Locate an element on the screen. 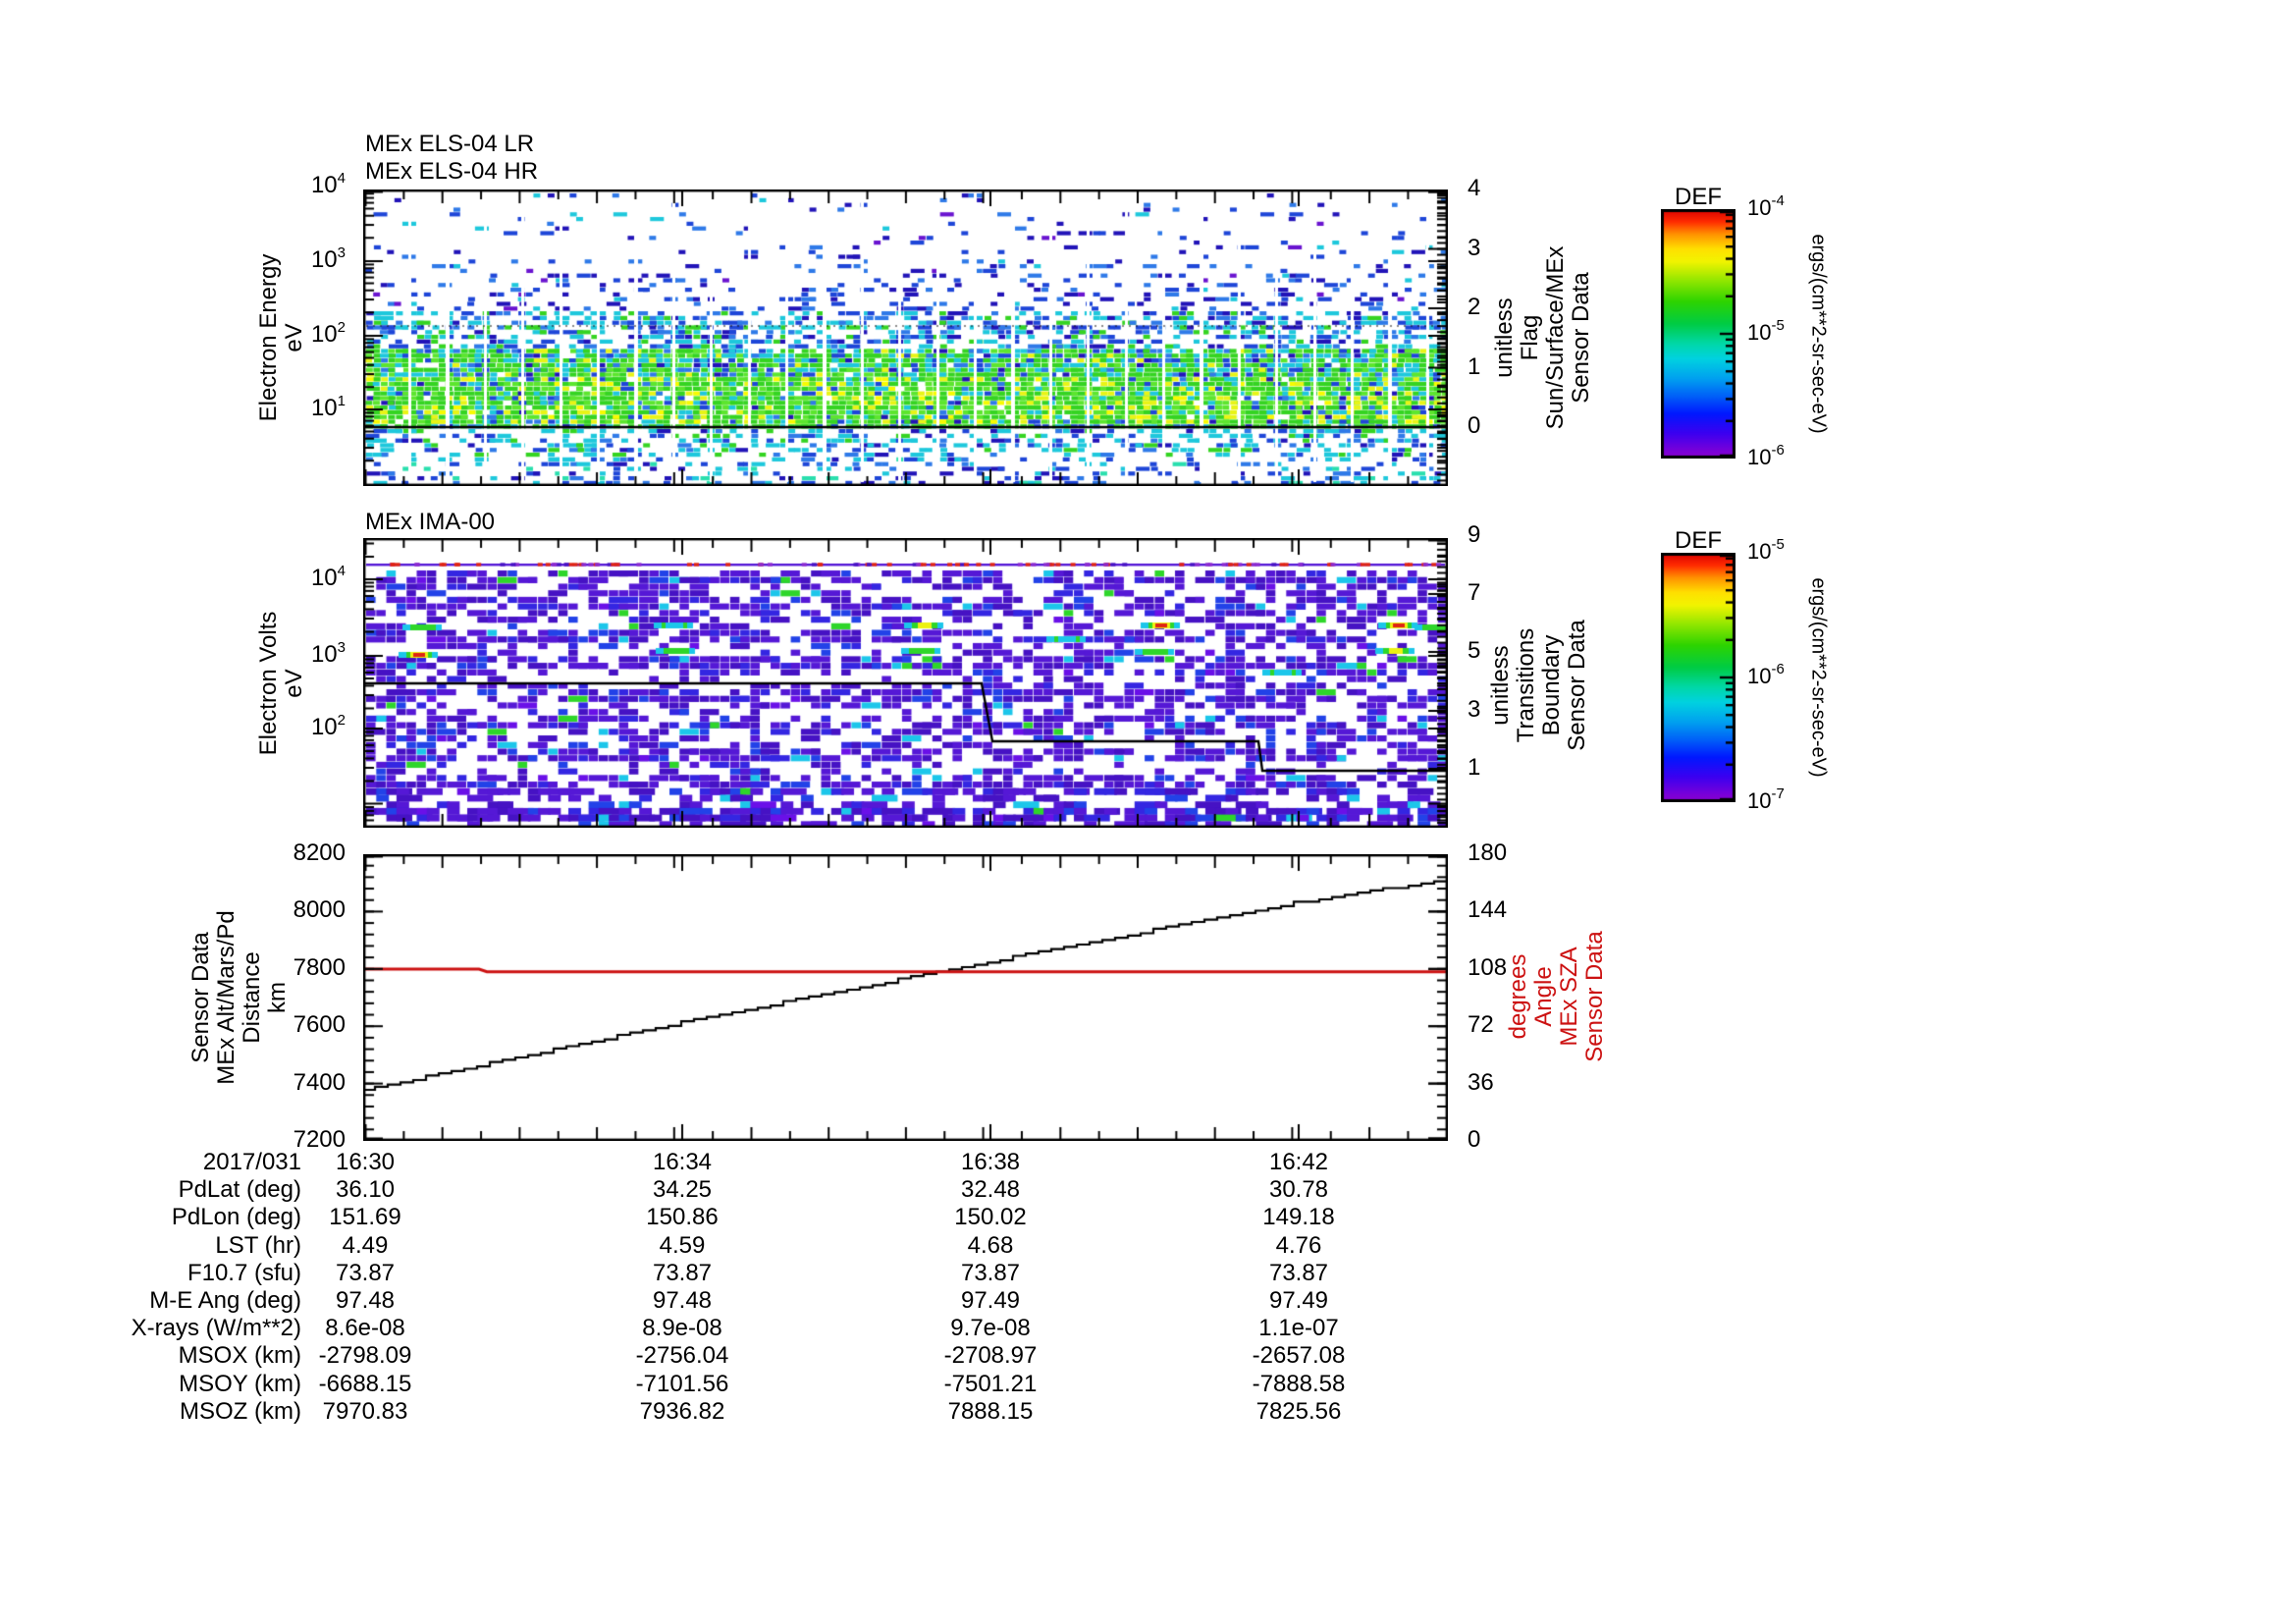  colorbar-0-title: DEF is located at coordinates (1698, 197).